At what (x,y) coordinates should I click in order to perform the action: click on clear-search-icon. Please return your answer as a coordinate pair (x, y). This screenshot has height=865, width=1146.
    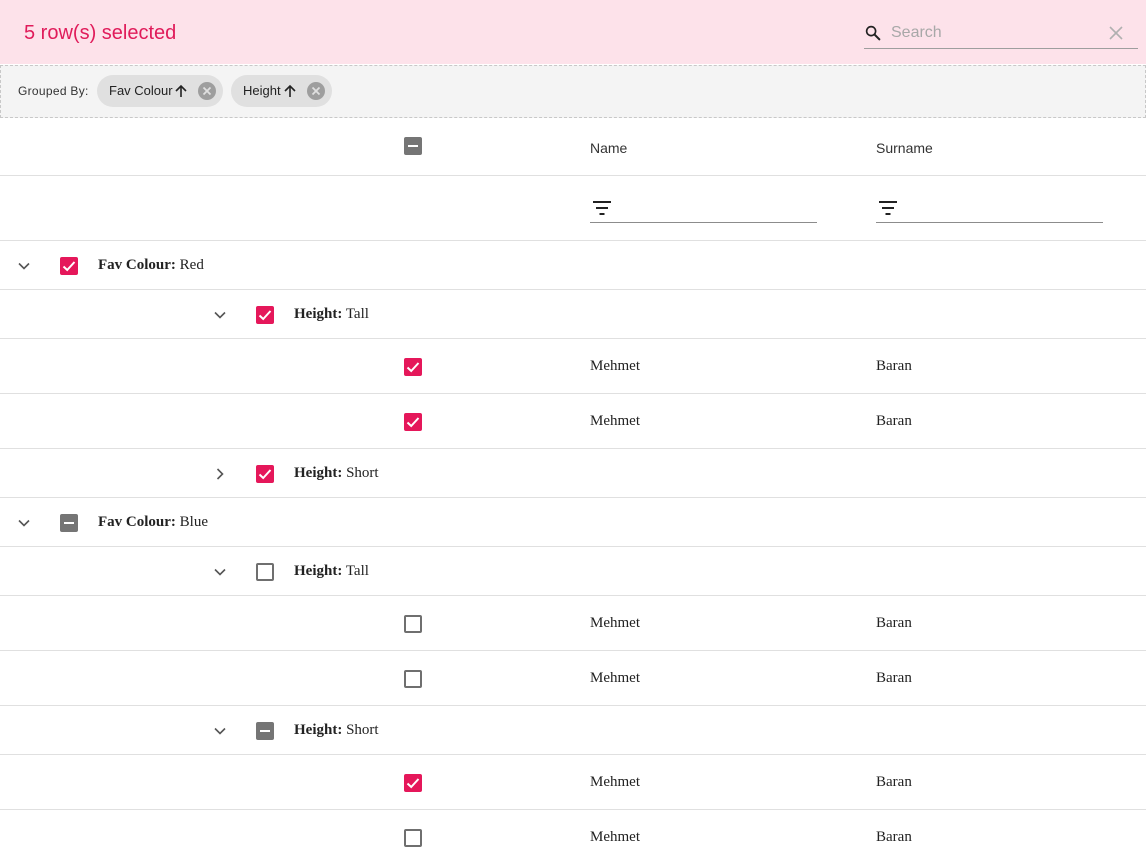
    Looking at the image, I should click on (1116, 33).